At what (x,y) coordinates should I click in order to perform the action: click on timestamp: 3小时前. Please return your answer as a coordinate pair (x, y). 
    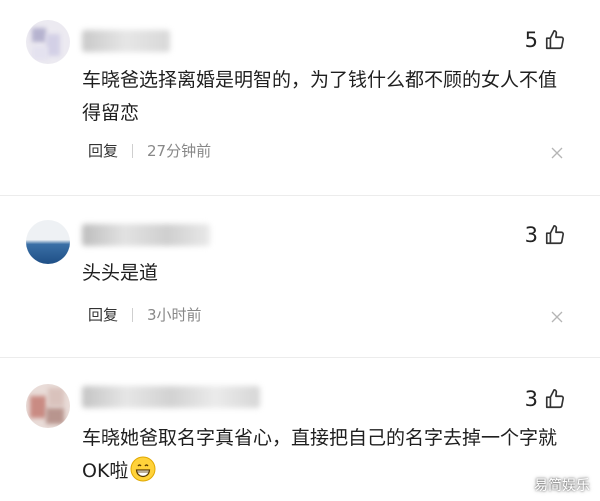
    Looking at the image, I should click on (174, 315).